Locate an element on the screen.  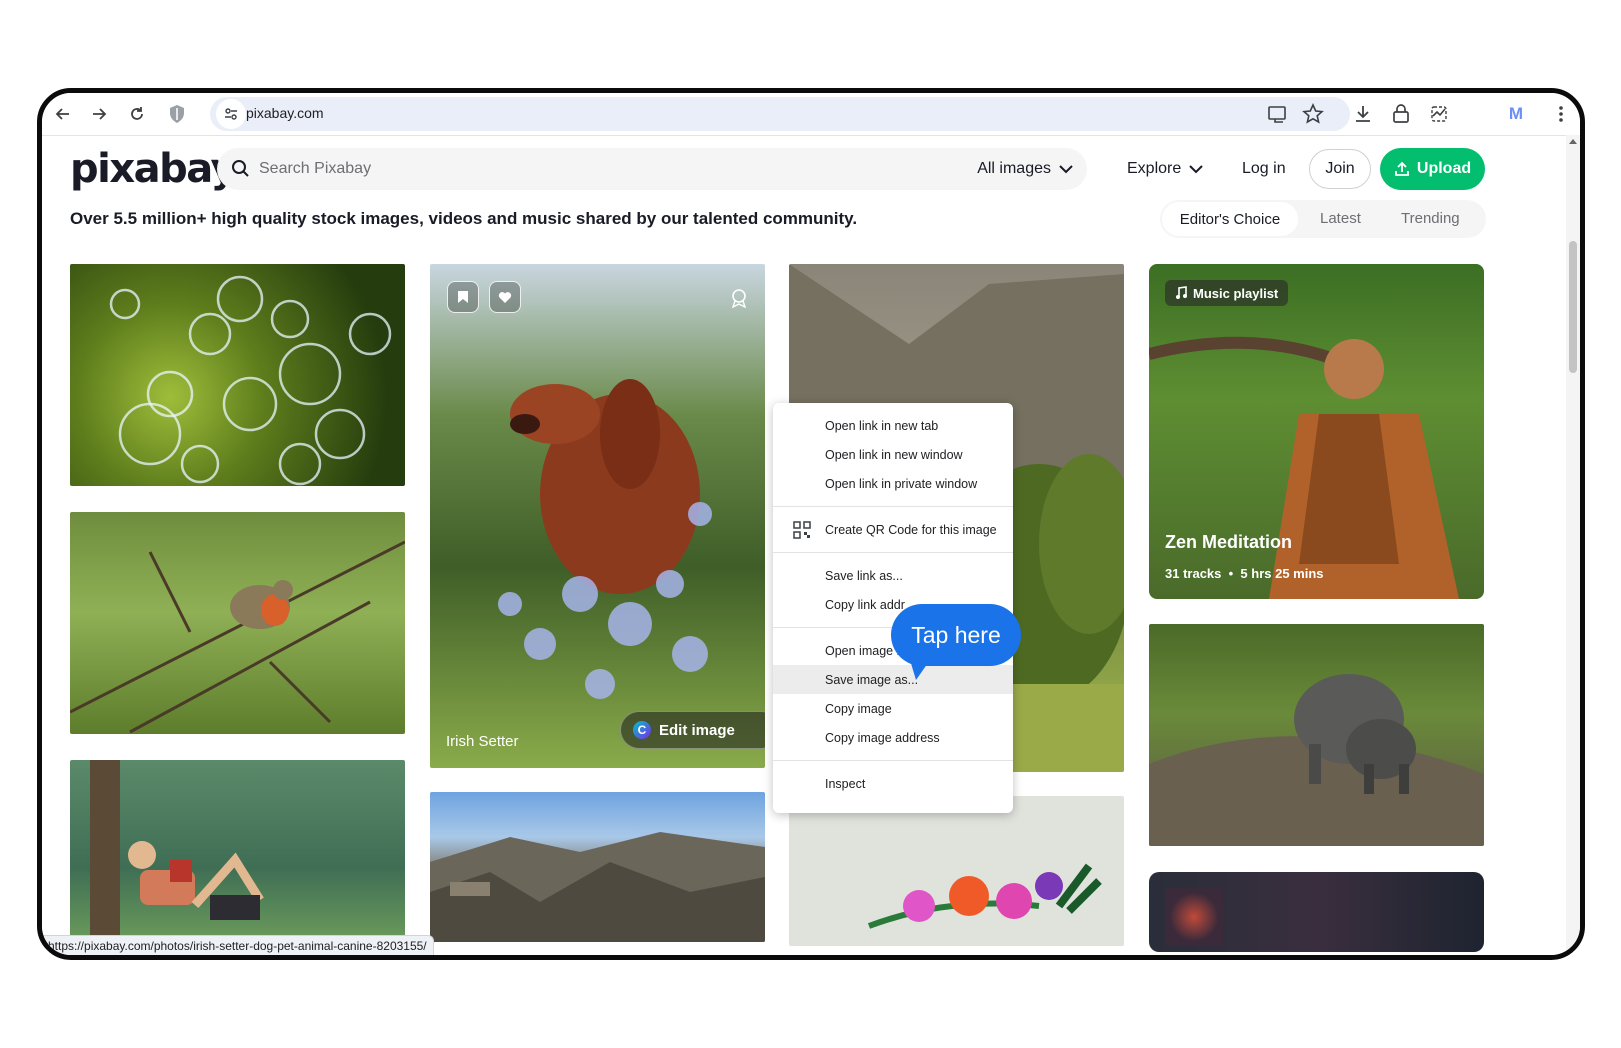
scrollbar is located at coordinates (1573, 545).